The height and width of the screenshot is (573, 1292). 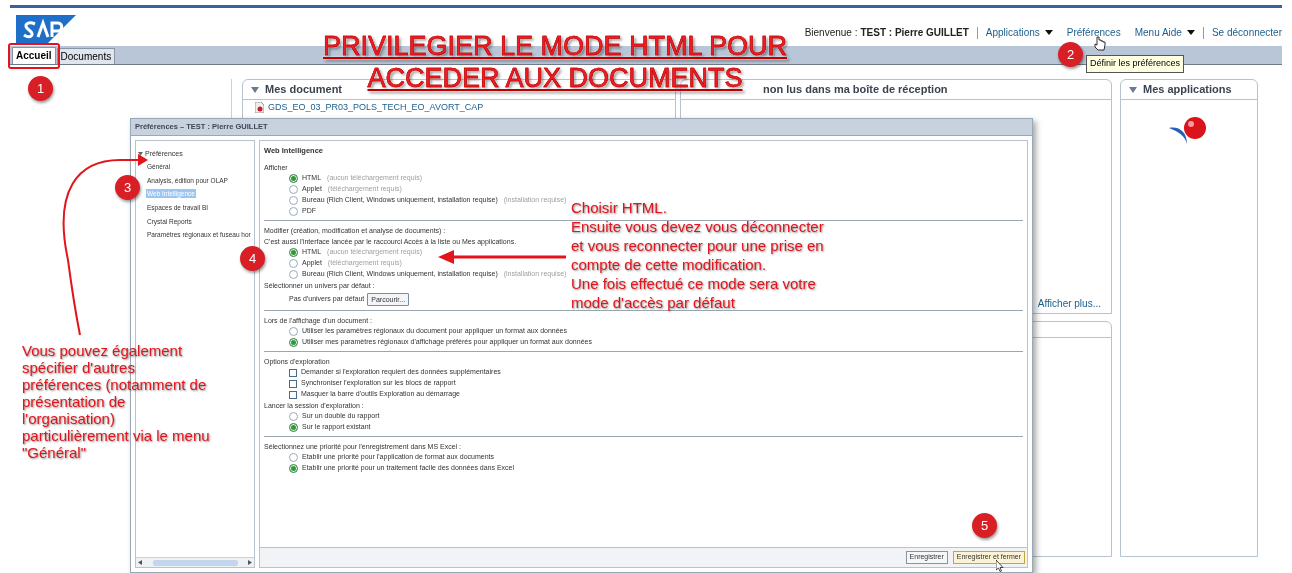 I want to click on step-badge: 2, so click(x=1070, y=54).